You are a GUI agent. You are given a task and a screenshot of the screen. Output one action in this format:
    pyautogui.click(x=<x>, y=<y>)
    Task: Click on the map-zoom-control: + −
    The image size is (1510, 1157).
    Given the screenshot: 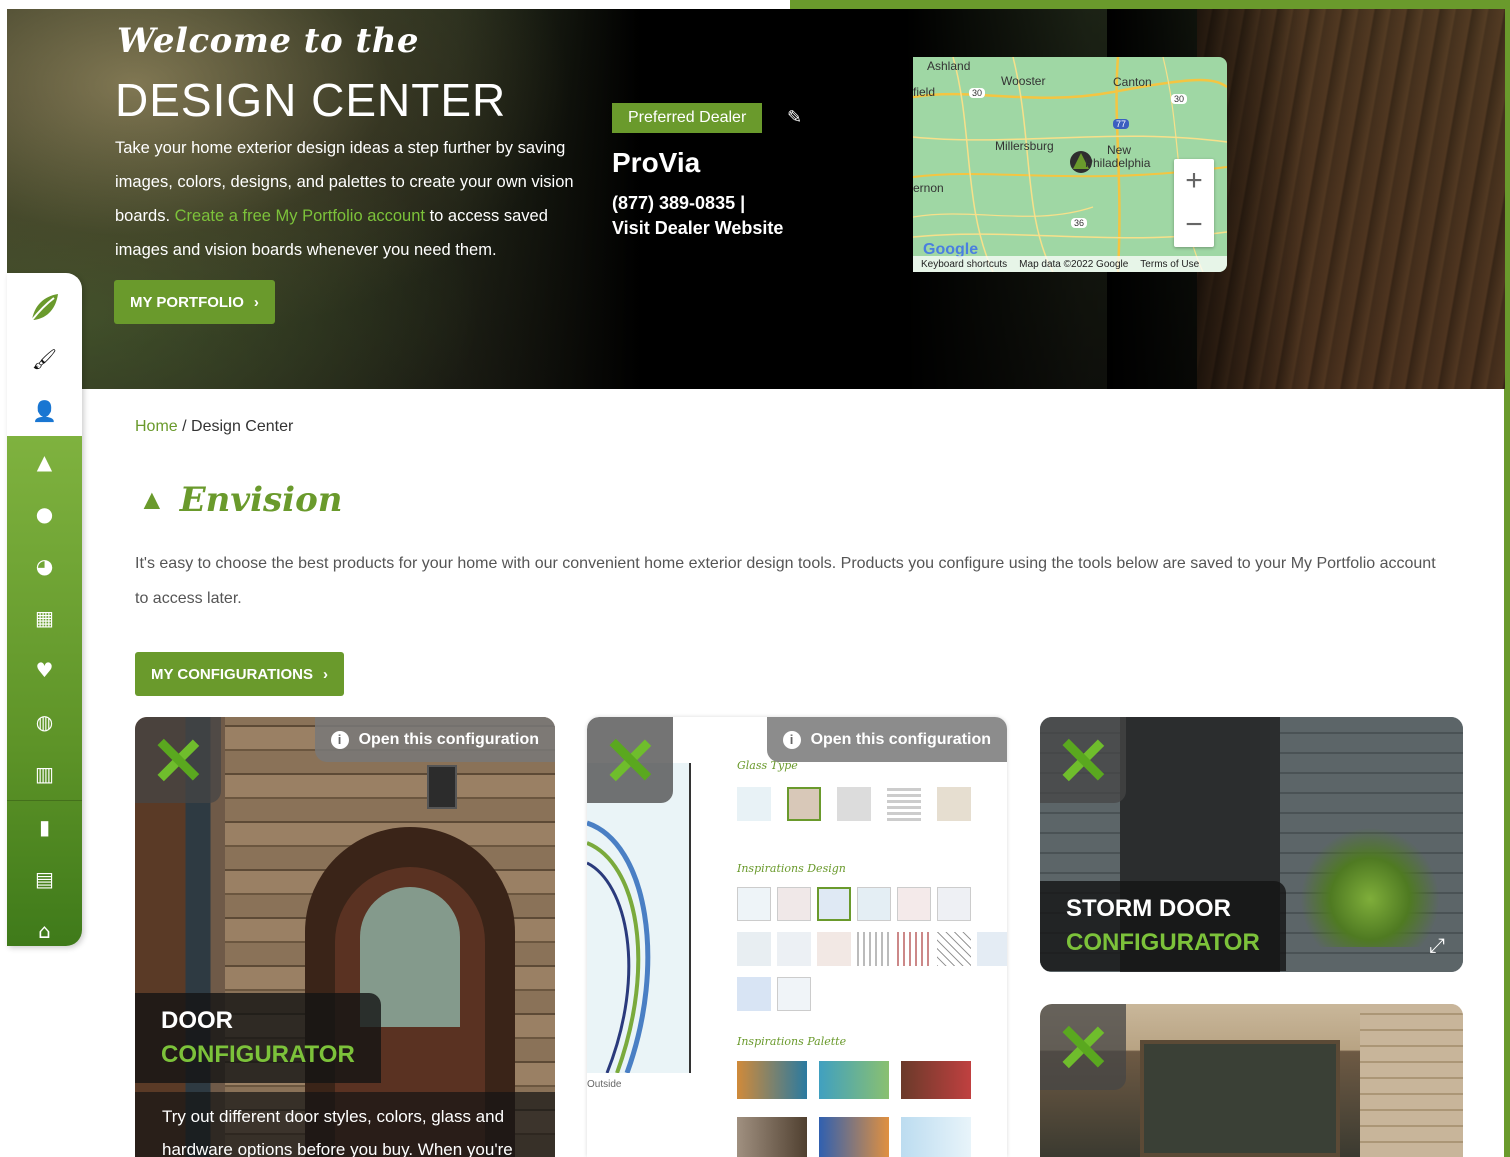 What is the action you would take?
    pyautogui.click(x=1194, y=203)
    